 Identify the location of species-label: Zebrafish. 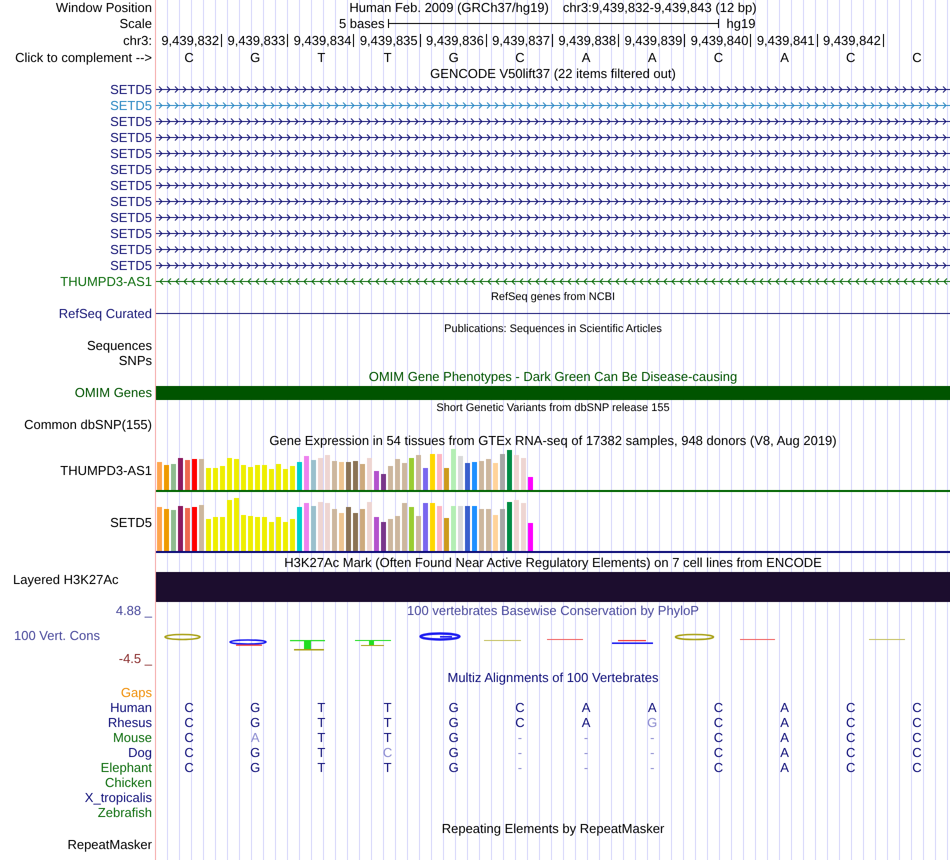
(125, 812).